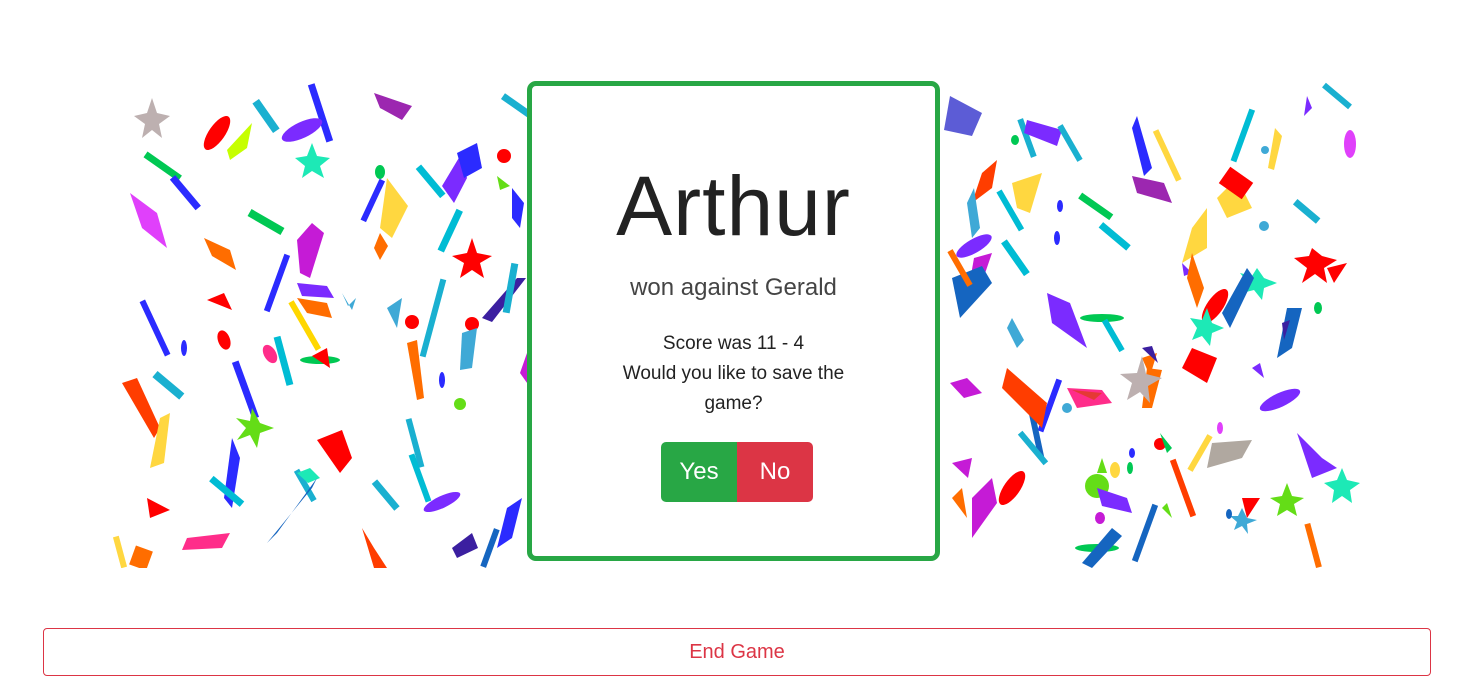  What do you see at coordinates (733, 388) in the screenshot?
I see `save-prompt: Would you like to save the game?` at bounding box center [733, 388].